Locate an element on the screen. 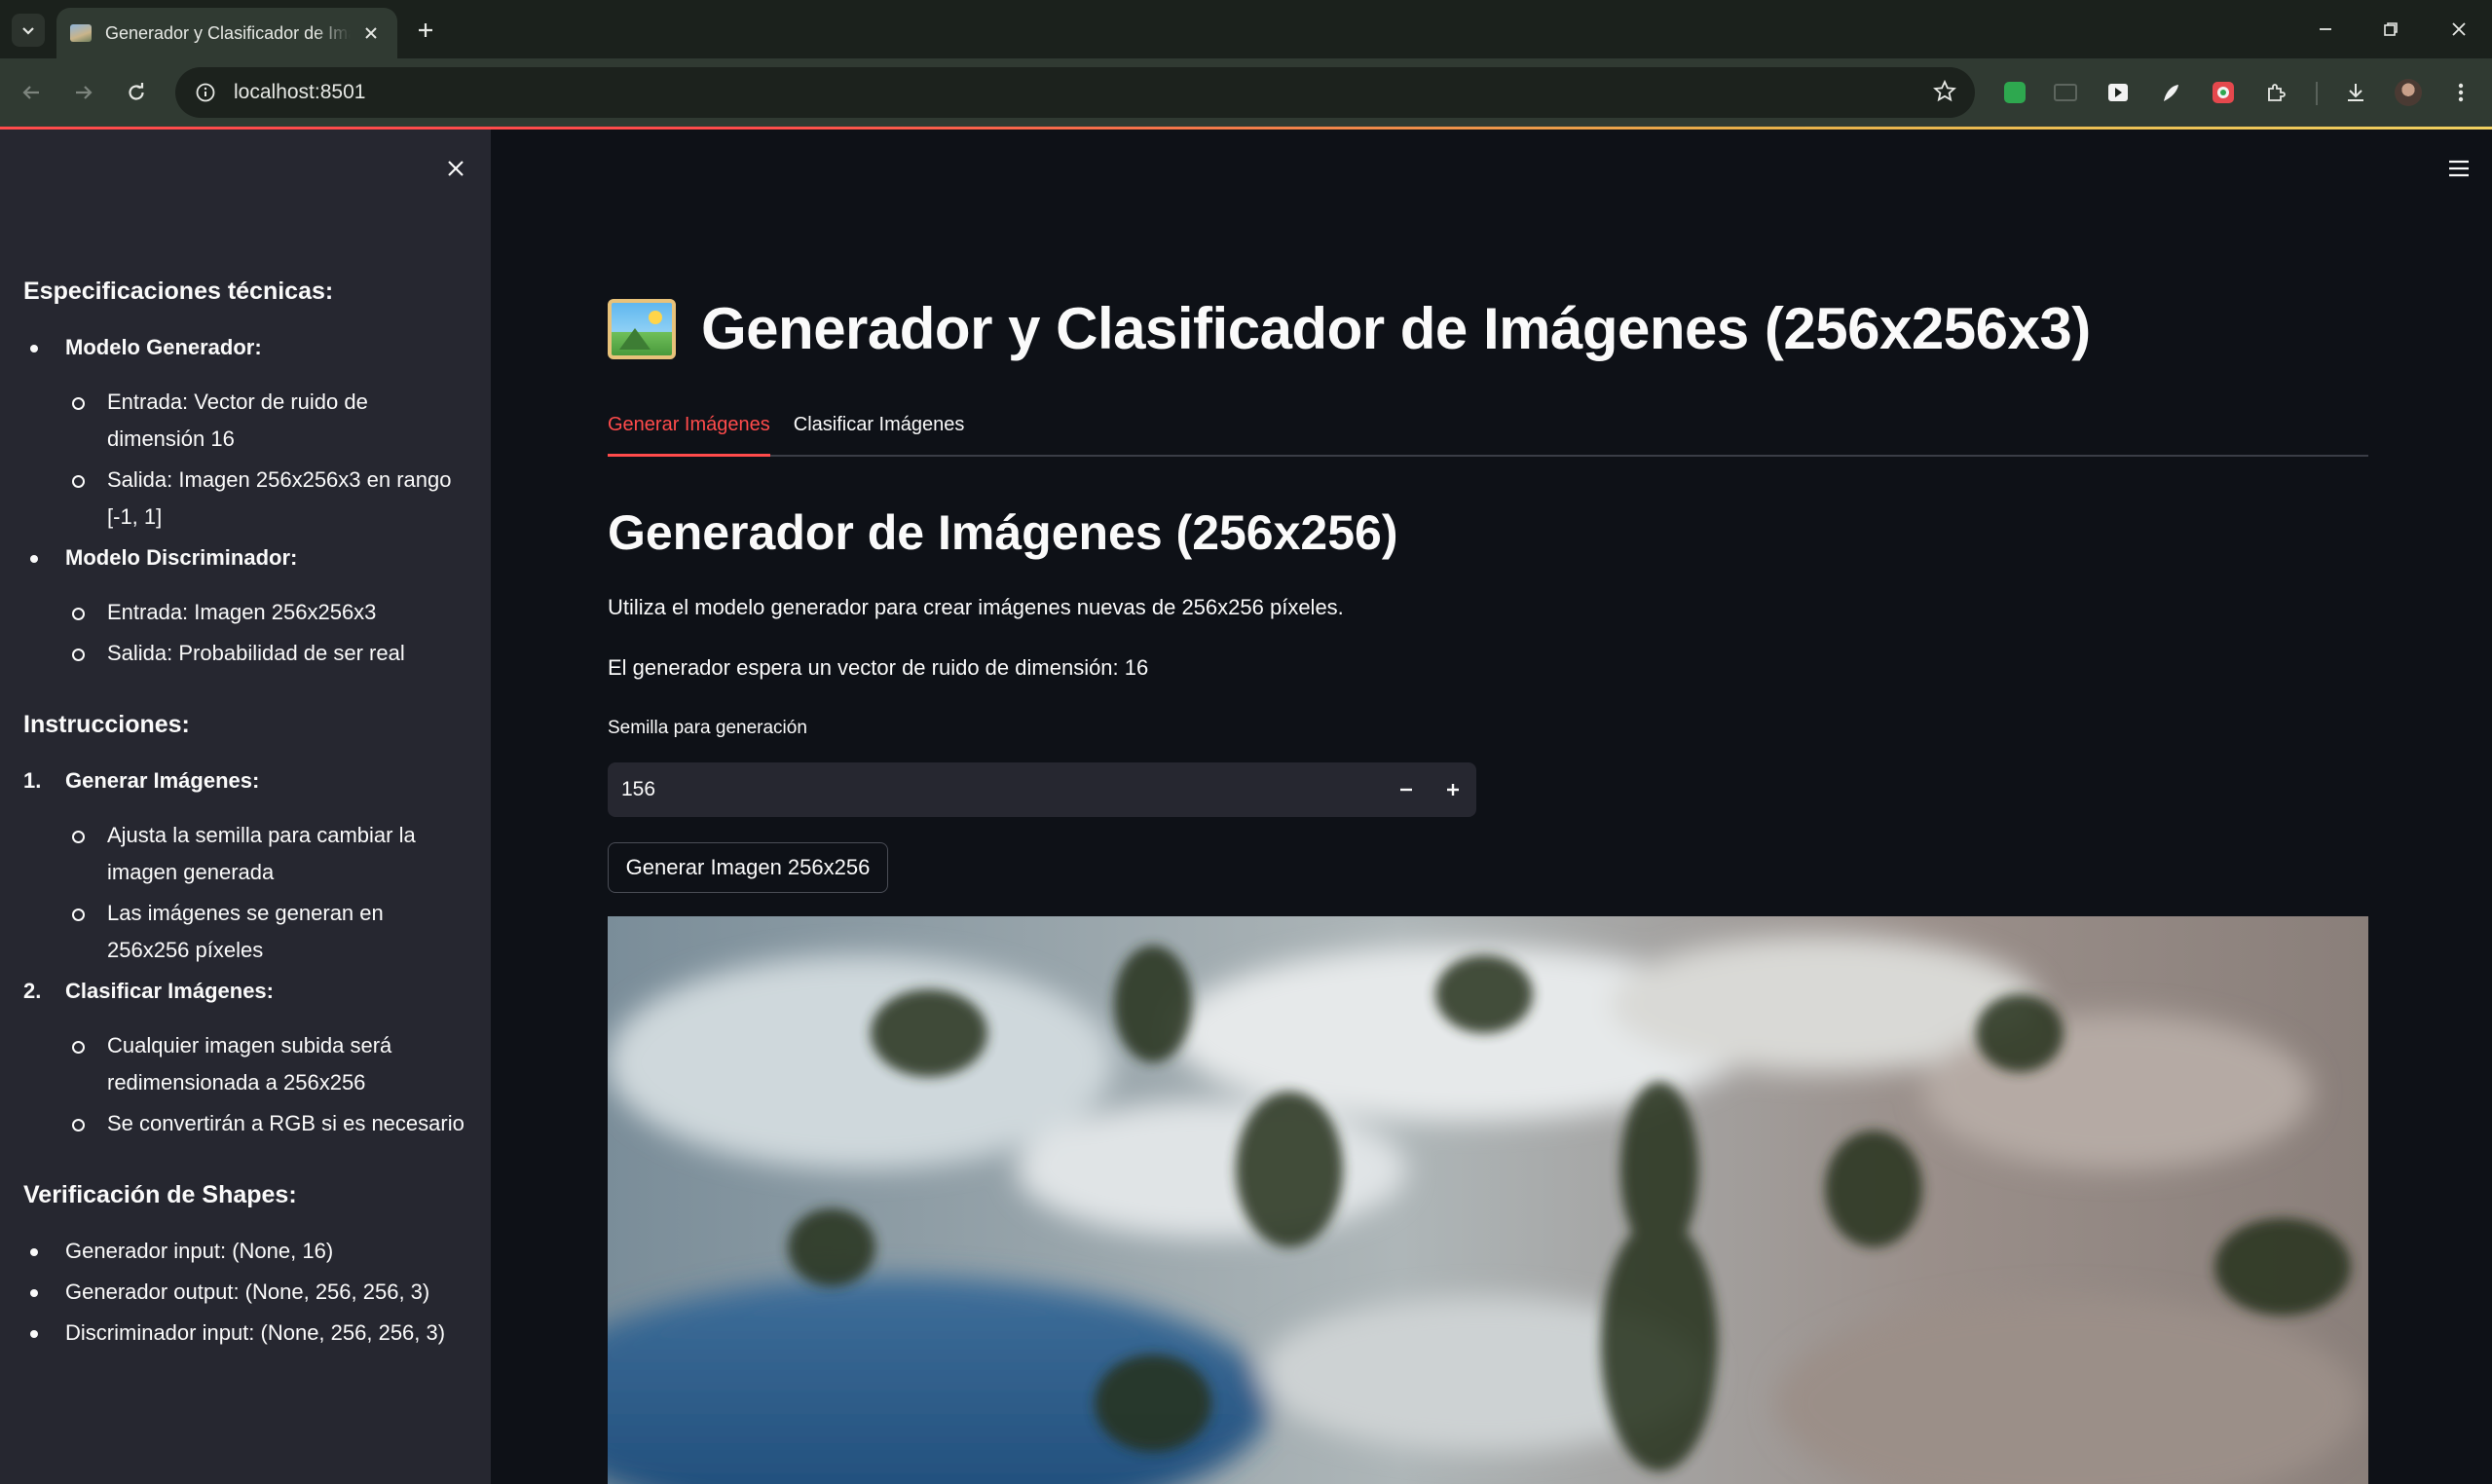 The height and width of the screenshot is (1484, 2492). minus-icon is located at coordinates (1406, 790).